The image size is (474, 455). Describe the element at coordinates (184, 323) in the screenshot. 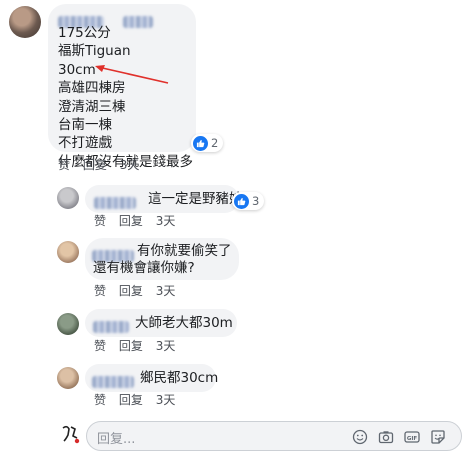

I see `reply-text: 大師老大都30m` at that location.